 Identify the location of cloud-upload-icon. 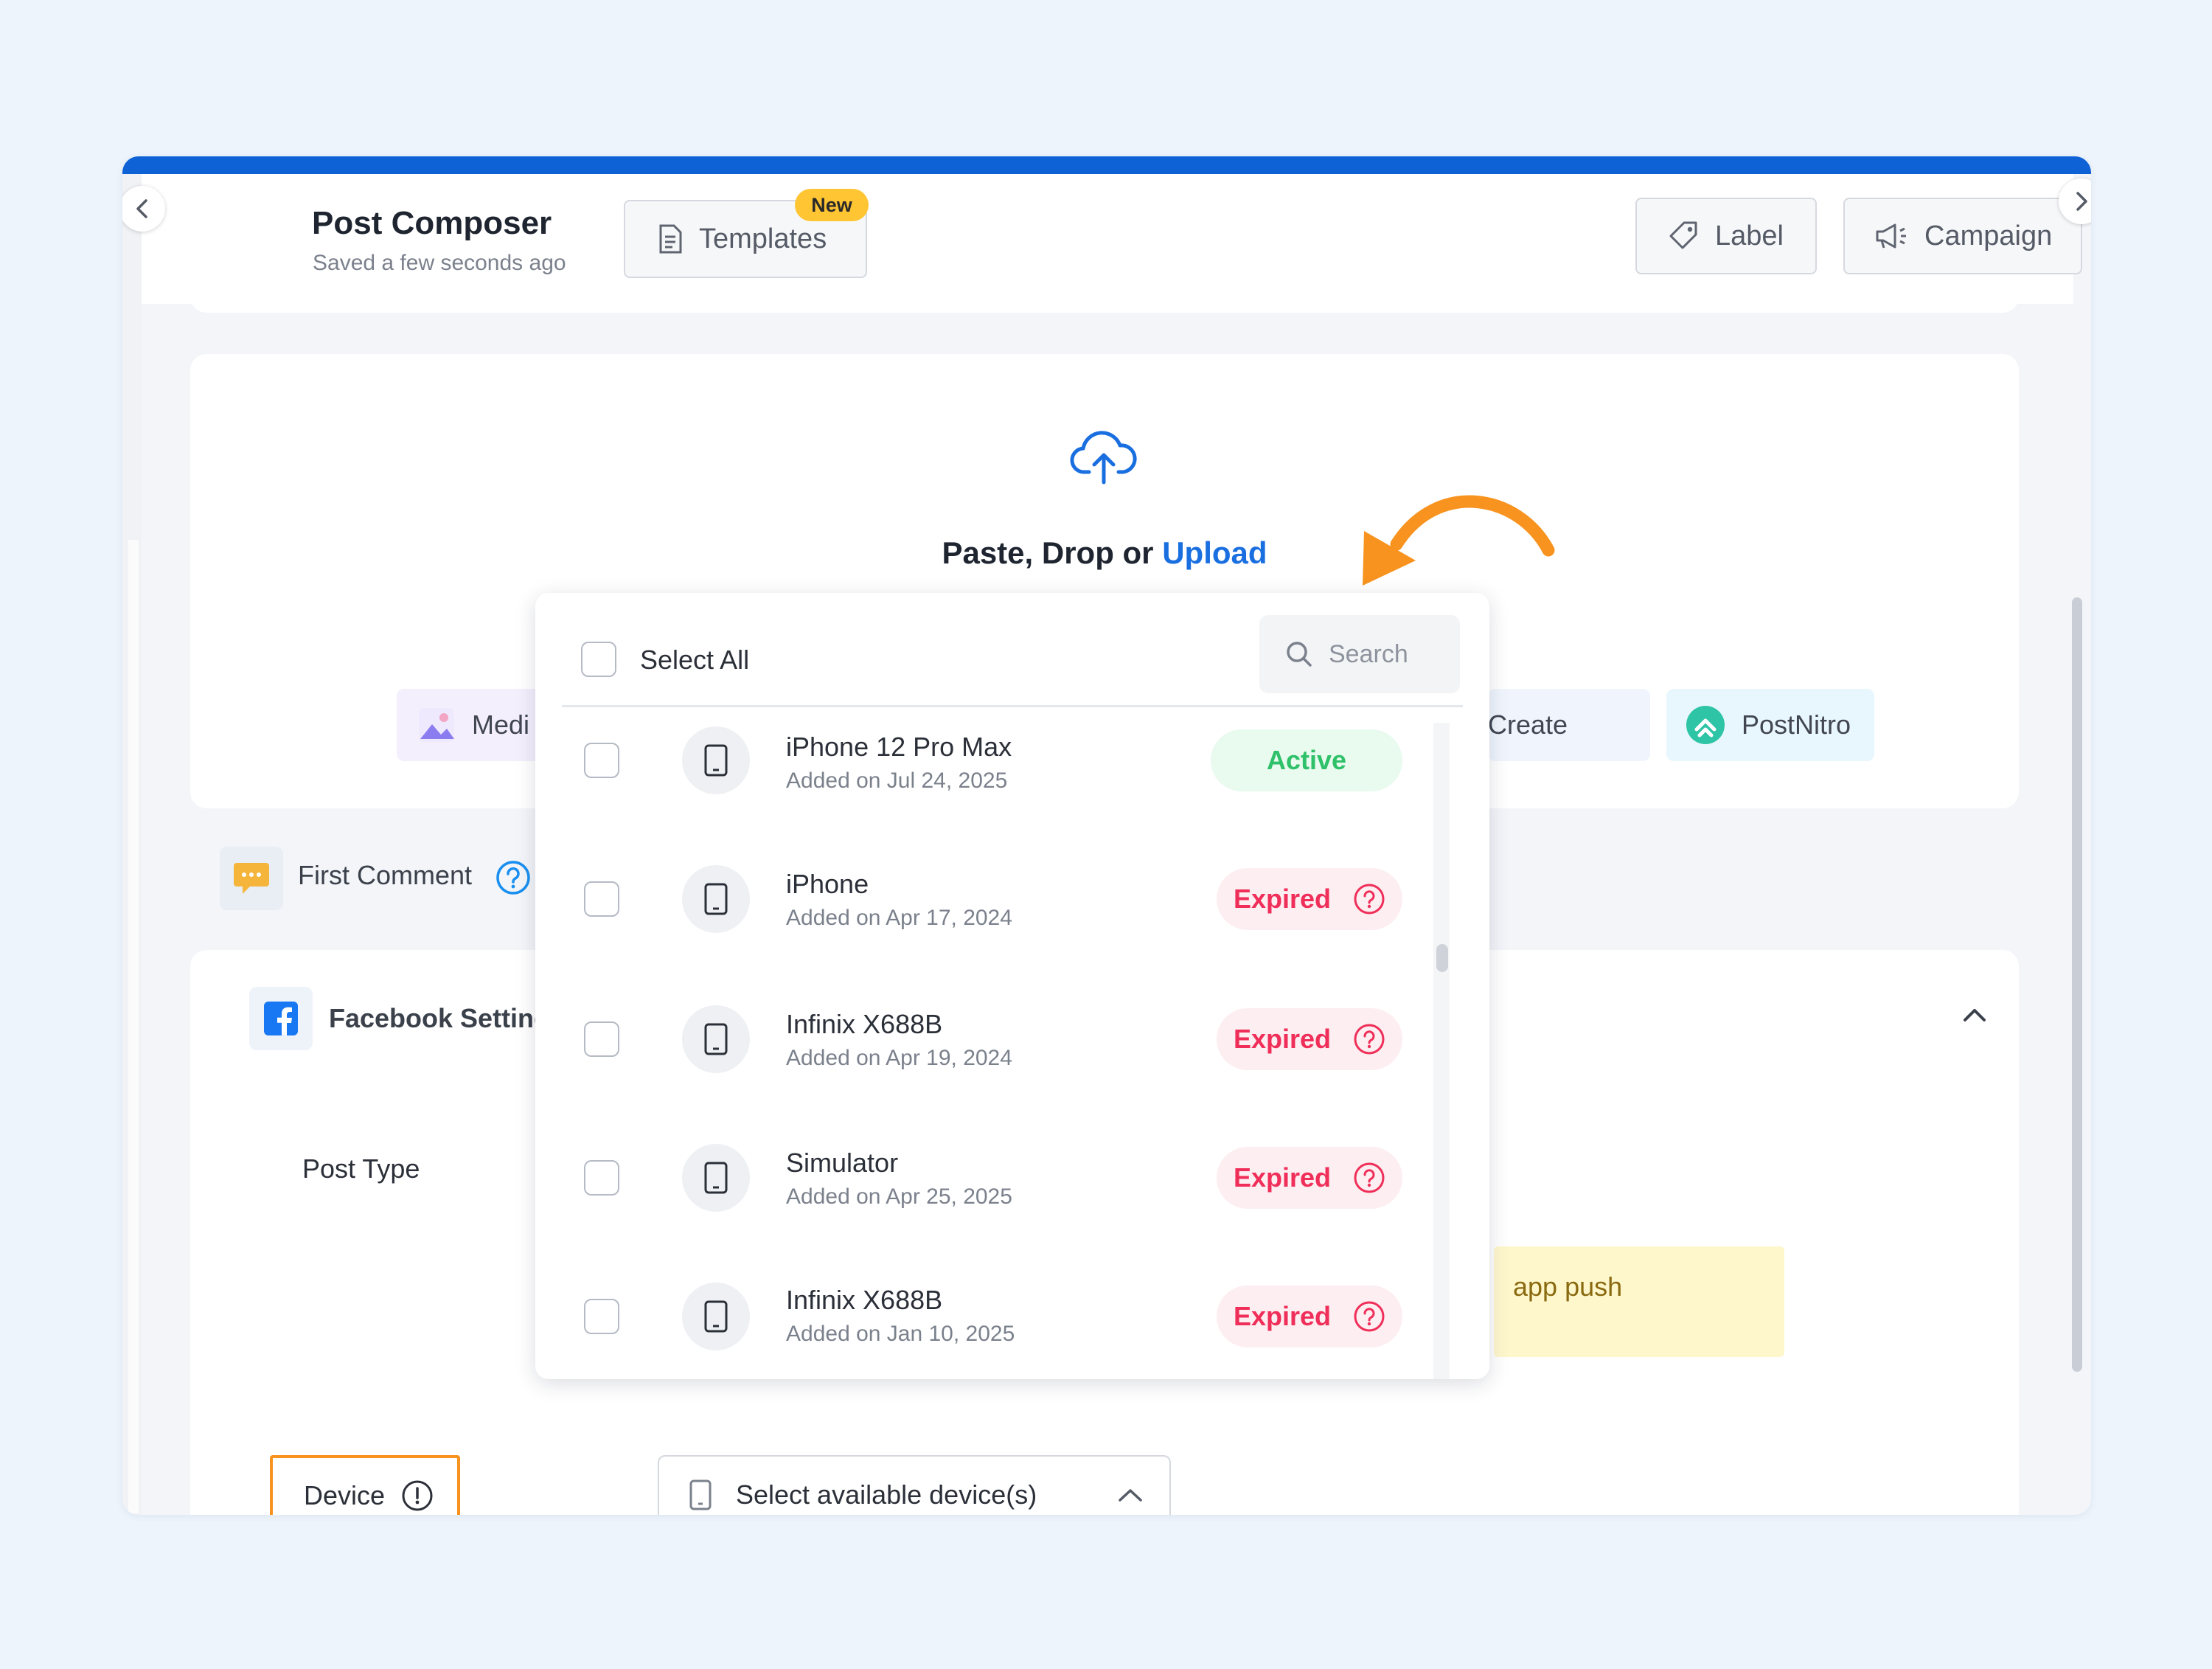
(1104, 459).